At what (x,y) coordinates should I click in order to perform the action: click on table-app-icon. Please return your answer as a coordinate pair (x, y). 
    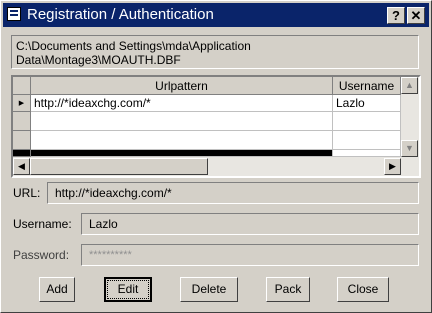
    Looking at the image, I should click on (14, 14).